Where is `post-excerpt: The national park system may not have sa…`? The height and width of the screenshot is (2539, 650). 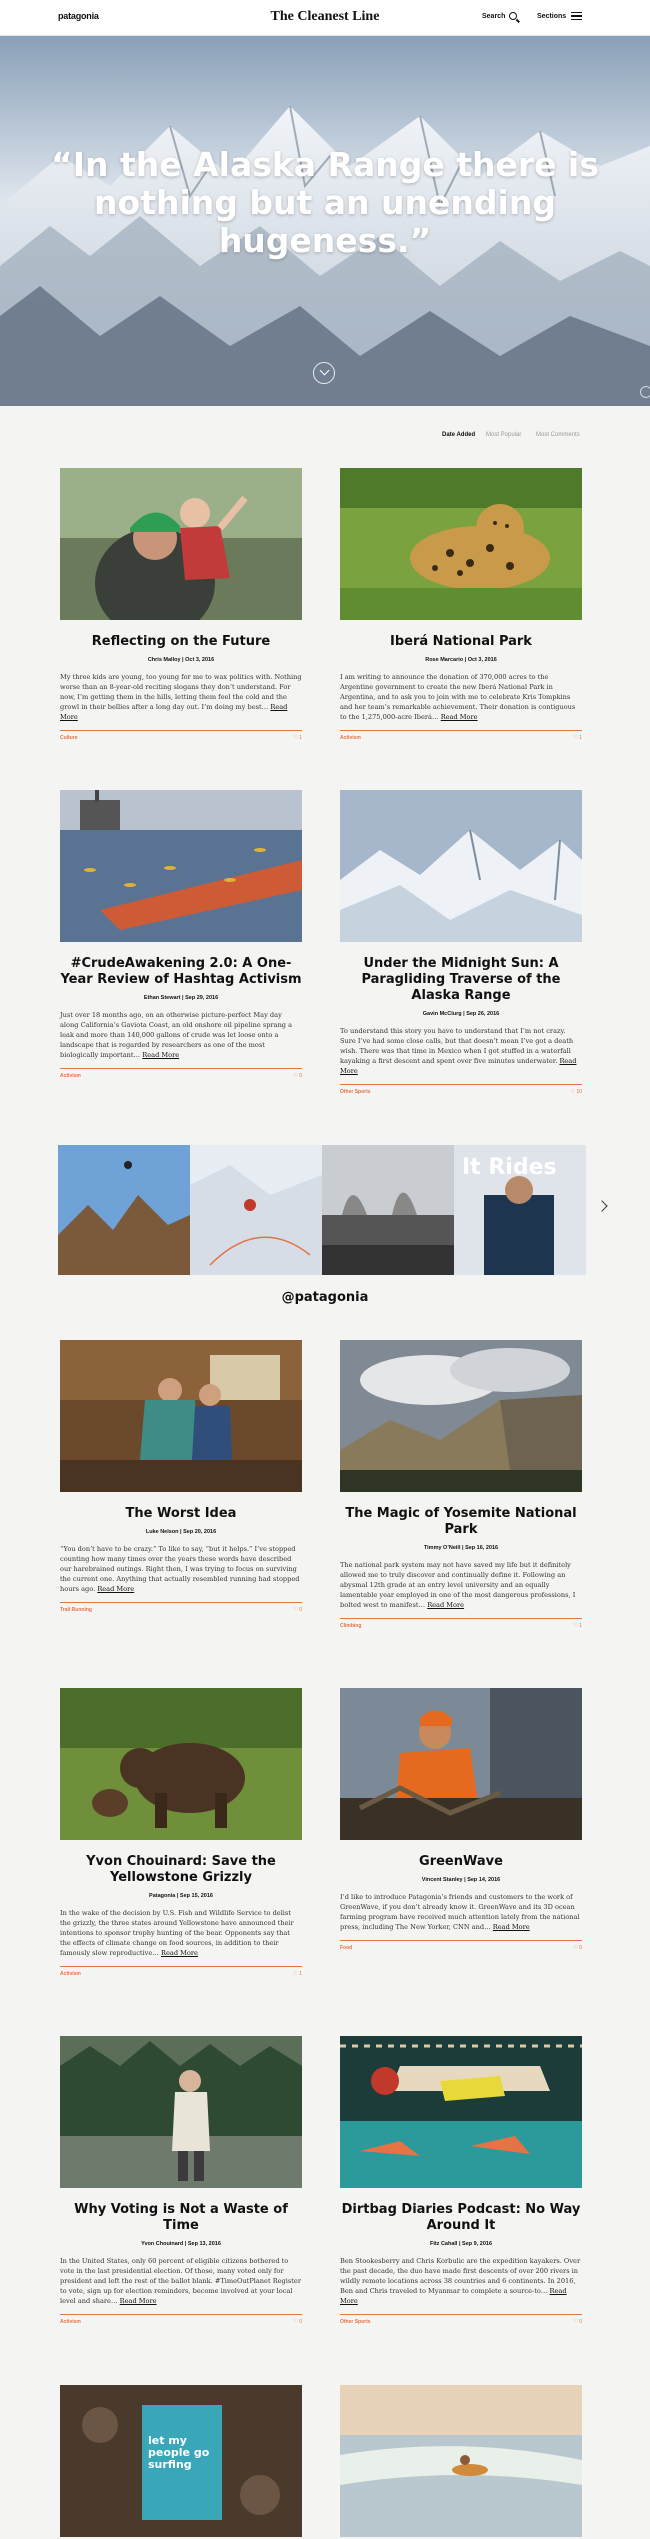
post-excerpt: The national park system may not have sa… is located at coordinates (458, 1585).